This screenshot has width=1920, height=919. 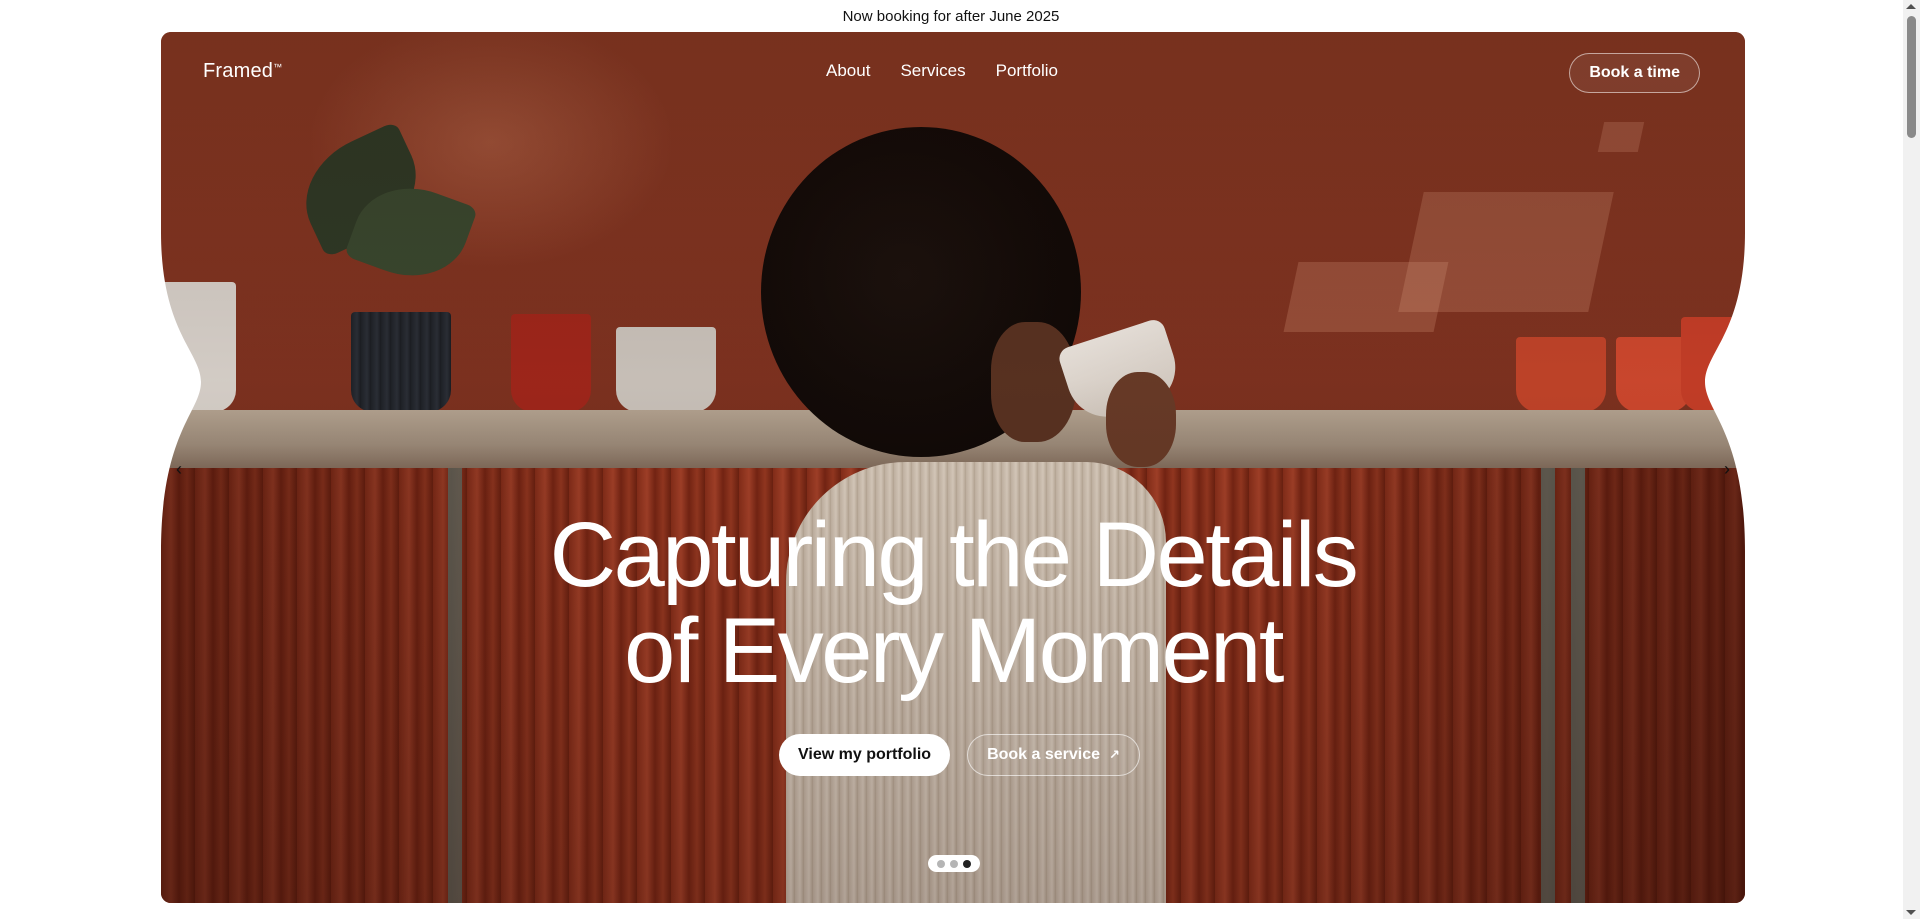 I want to click on prev-slide-icon: ‹, so click(x=179, y=469).